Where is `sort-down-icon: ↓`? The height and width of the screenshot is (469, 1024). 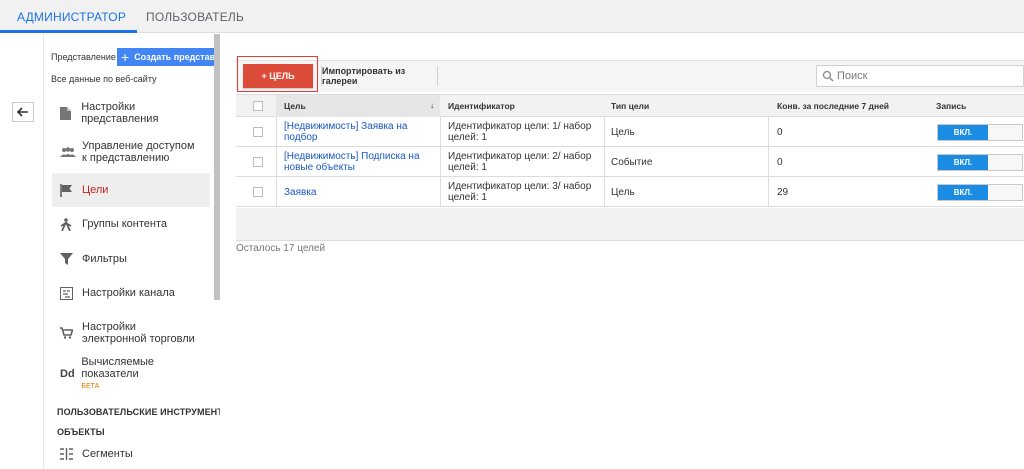
sort-down-icon: ↓ is located at coordinates (432, 105).